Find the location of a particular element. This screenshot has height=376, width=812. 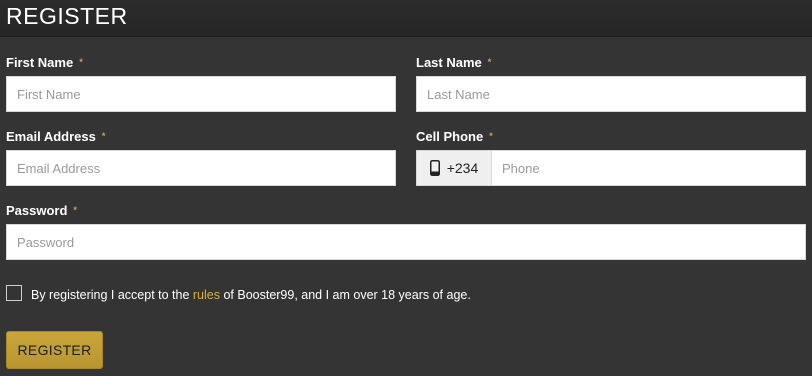

page-title: REGISTER is located at coordinates (67, 16).